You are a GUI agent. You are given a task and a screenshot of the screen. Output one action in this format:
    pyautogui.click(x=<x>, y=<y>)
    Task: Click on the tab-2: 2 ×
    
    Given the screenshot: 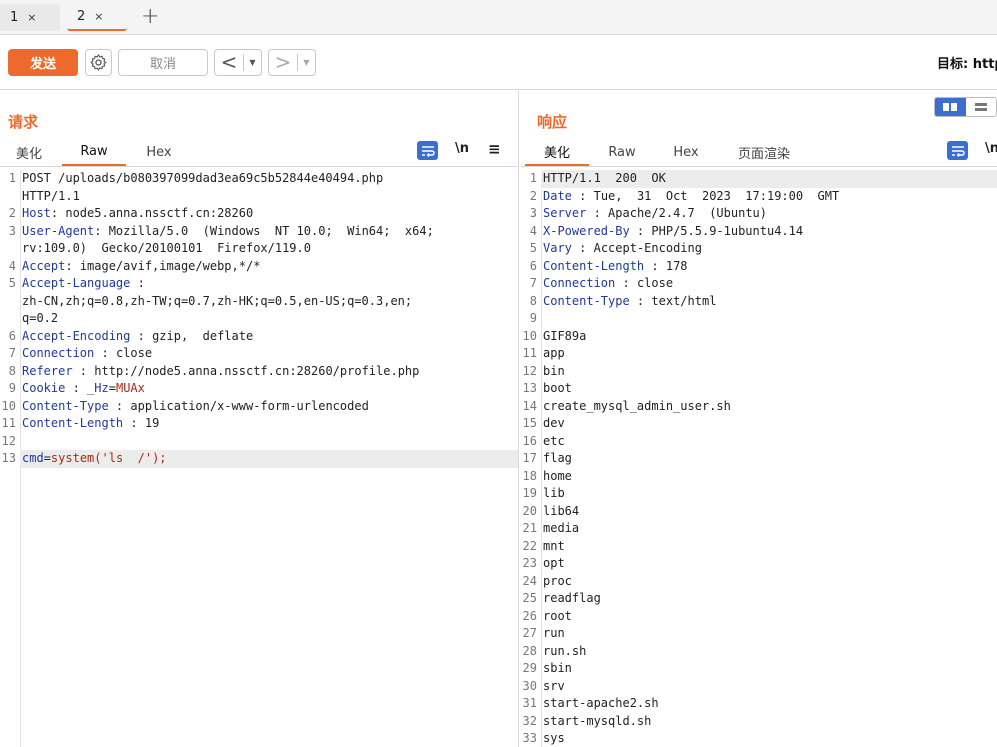 What is the action you would take?
    pyautogui.click(x=97, y=17)
    